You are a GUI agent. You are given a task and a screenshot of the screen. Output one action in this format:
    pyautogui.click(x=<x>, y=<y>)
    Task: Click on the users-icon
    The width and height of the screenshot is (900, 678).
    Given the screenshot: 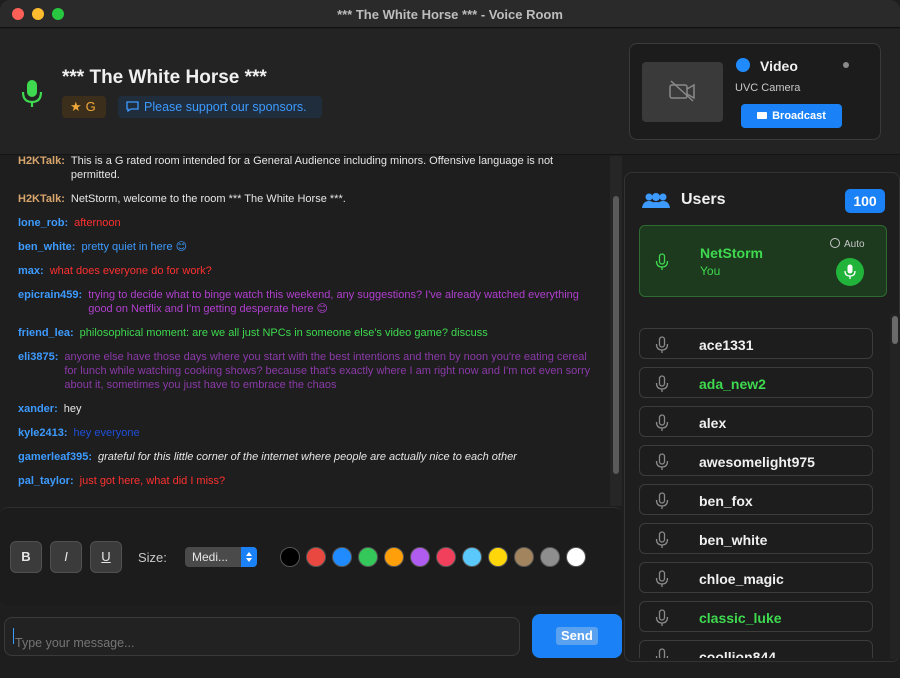 What is the action you would take?
    pyautogui.click(x=656, y=200)
    